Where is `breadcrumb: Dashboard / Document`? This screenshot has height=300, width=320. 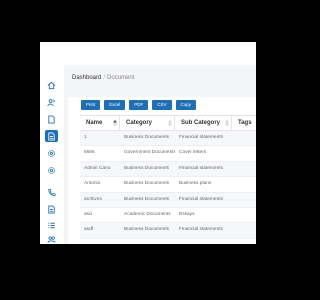
breadcrumb: Dashboard / Document is located at coordinates (103, 78).